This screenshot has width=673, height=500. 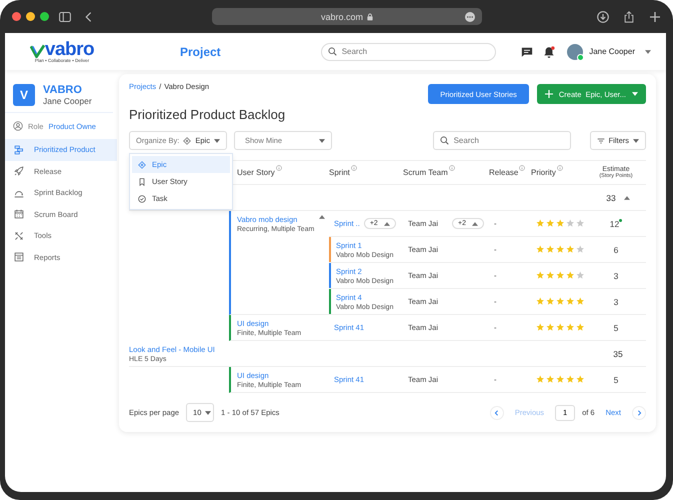 I want to click on new-tab-icon, so click(x=655, y=16).